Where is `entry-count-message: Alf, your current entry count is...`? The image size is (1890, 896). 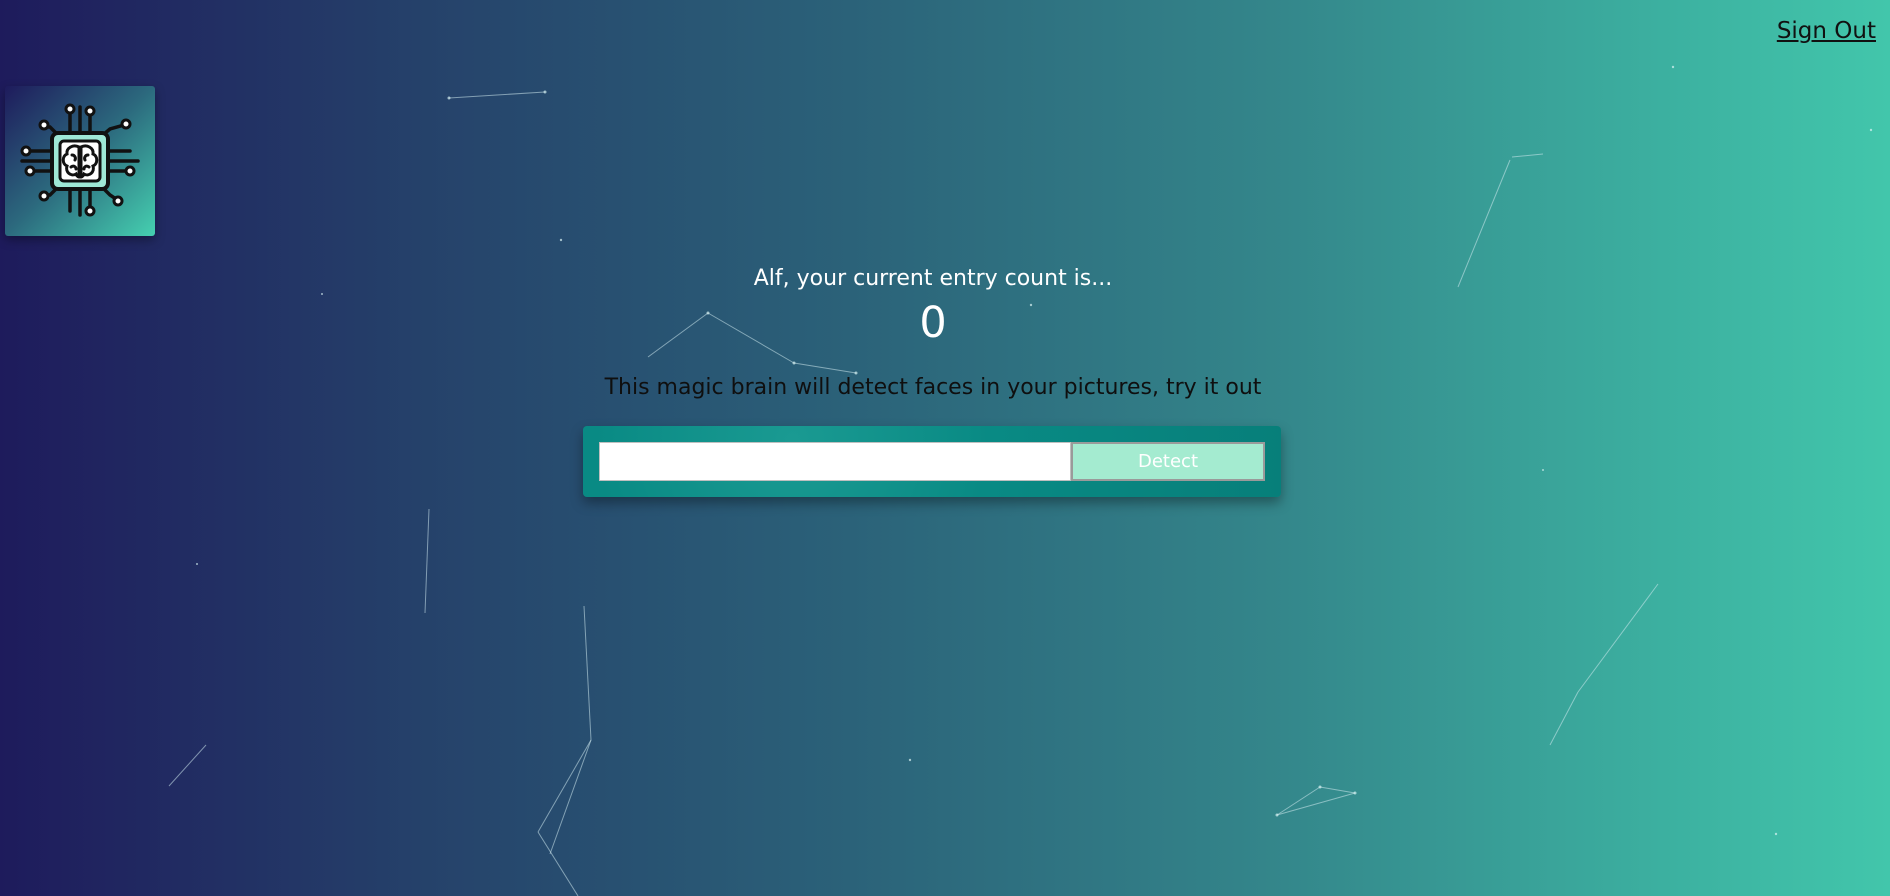
entry-count-message: Alf, your current entry count is... is located at coordinates (933, 278).